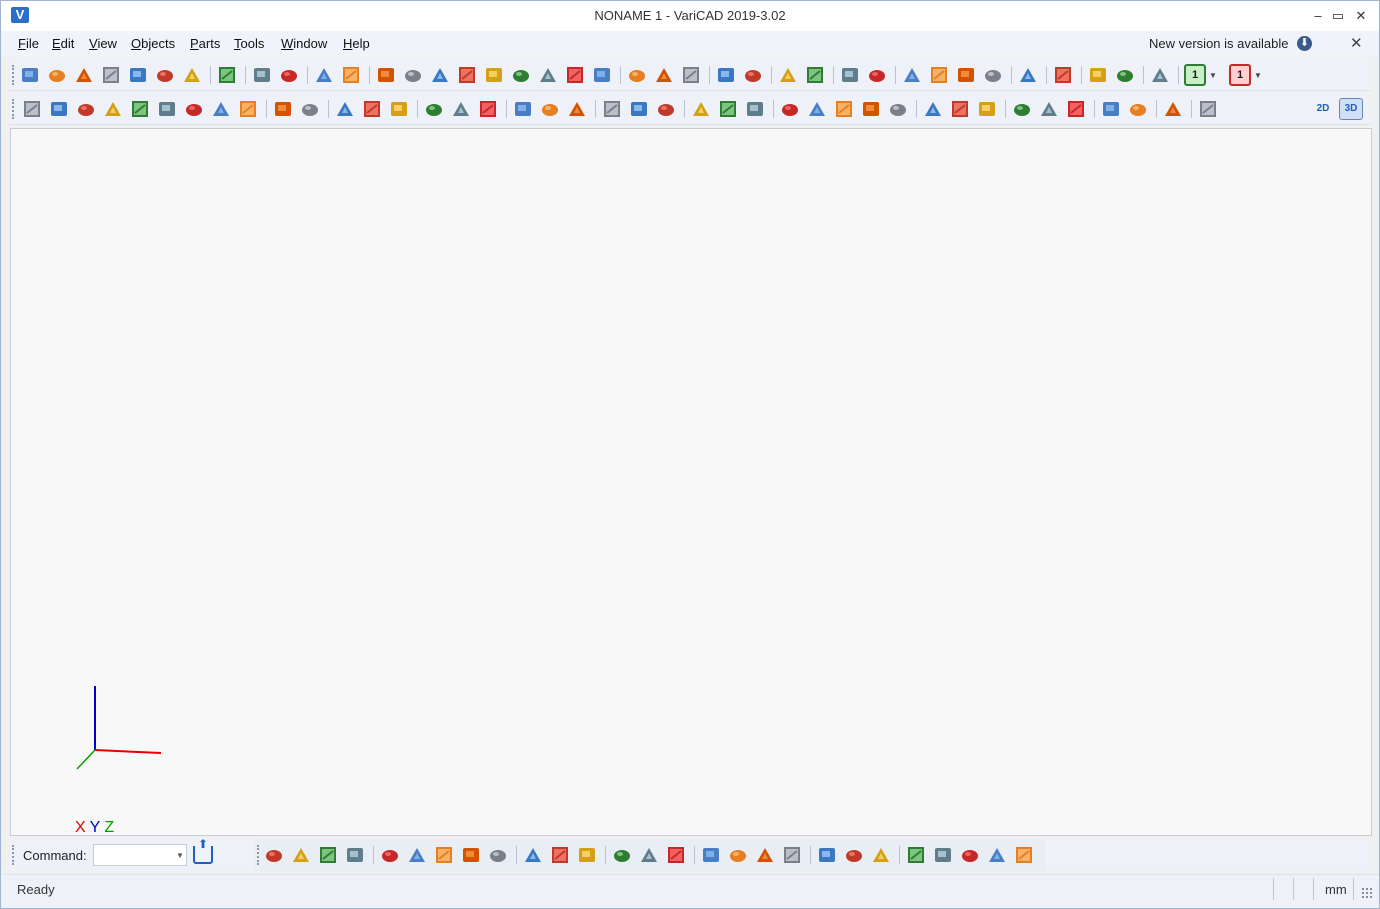 This screenshot has width=1380, height=909. Describe the element at coordinates (221, 109) in the screenshot. I see `multi-anchor-icon` at that location.